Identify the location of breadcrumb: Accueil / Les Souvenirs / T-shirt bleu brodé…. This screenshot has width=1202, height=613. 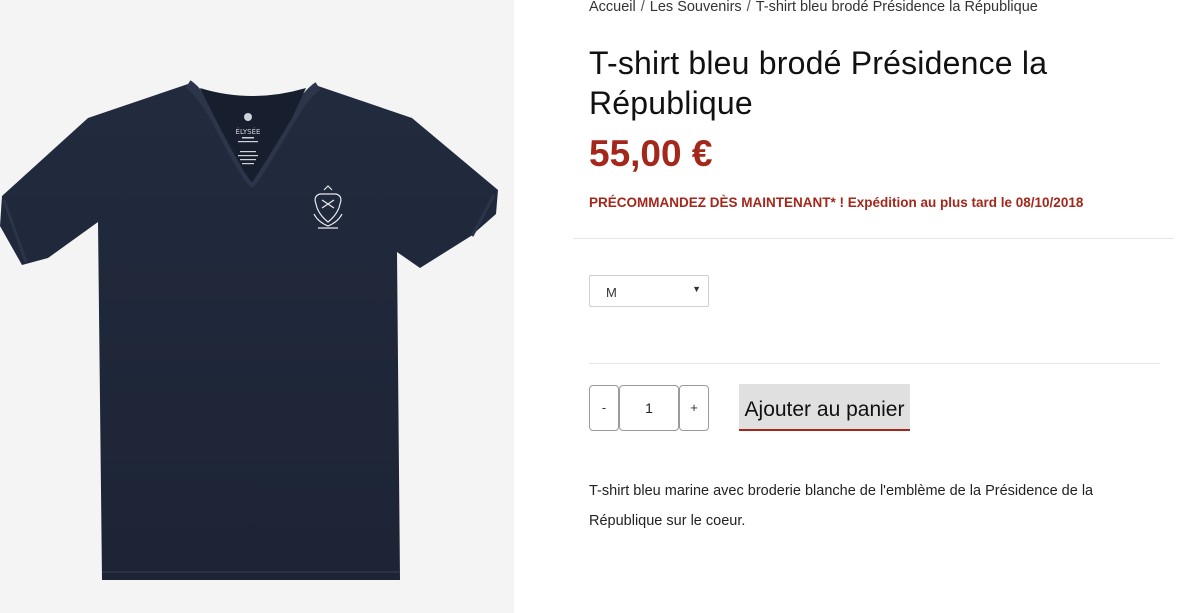
(813, 7).